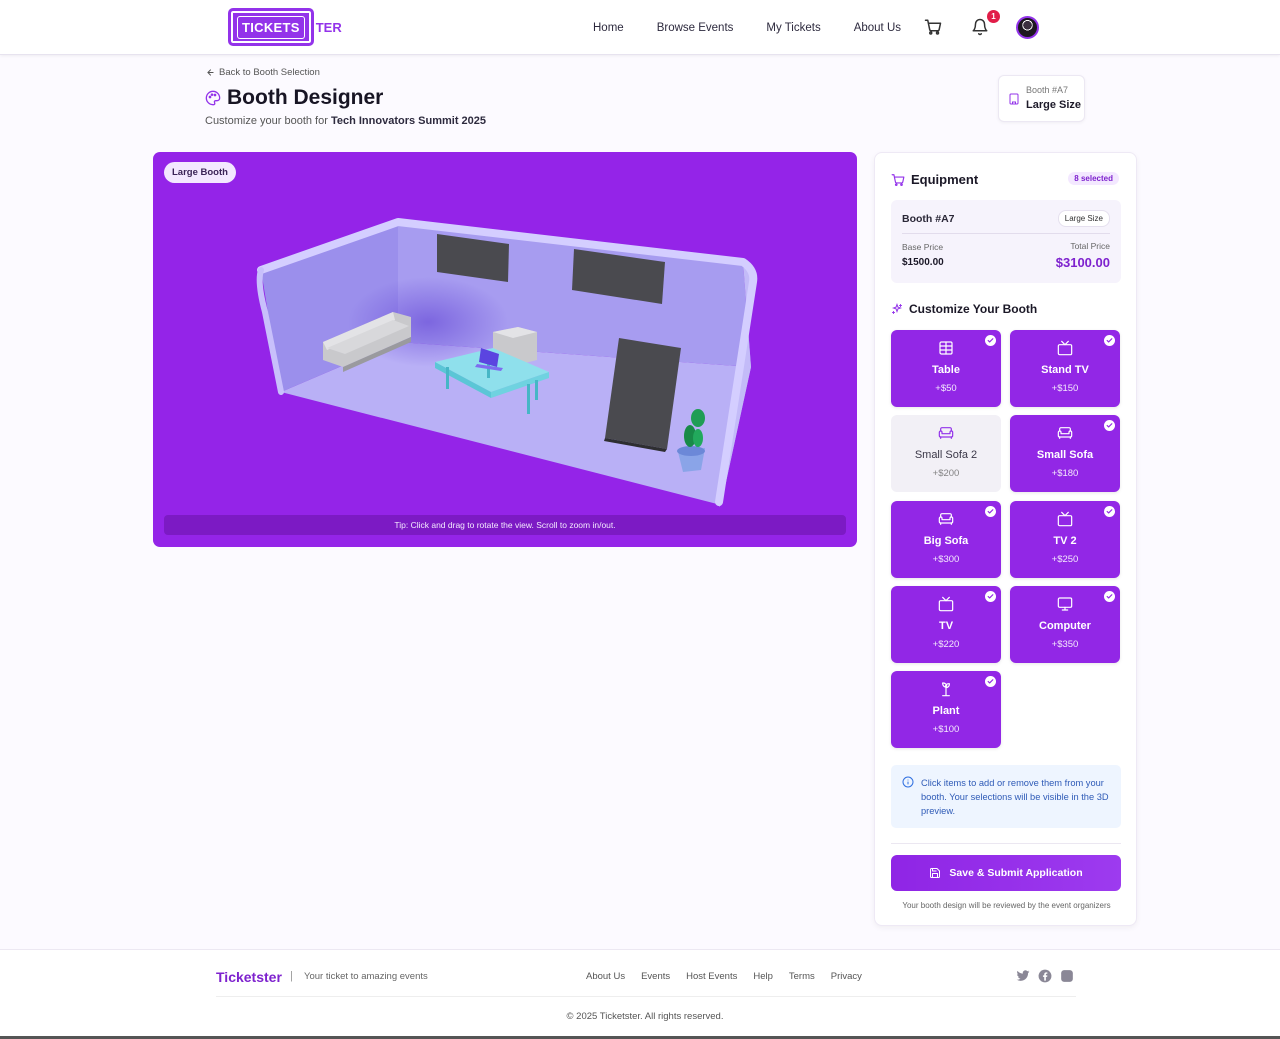  What do you see at coordinates (1047, 90) in the screenshot?
I see `booth-chip-number: Booth #A7` at bounding box center [1047, 90].